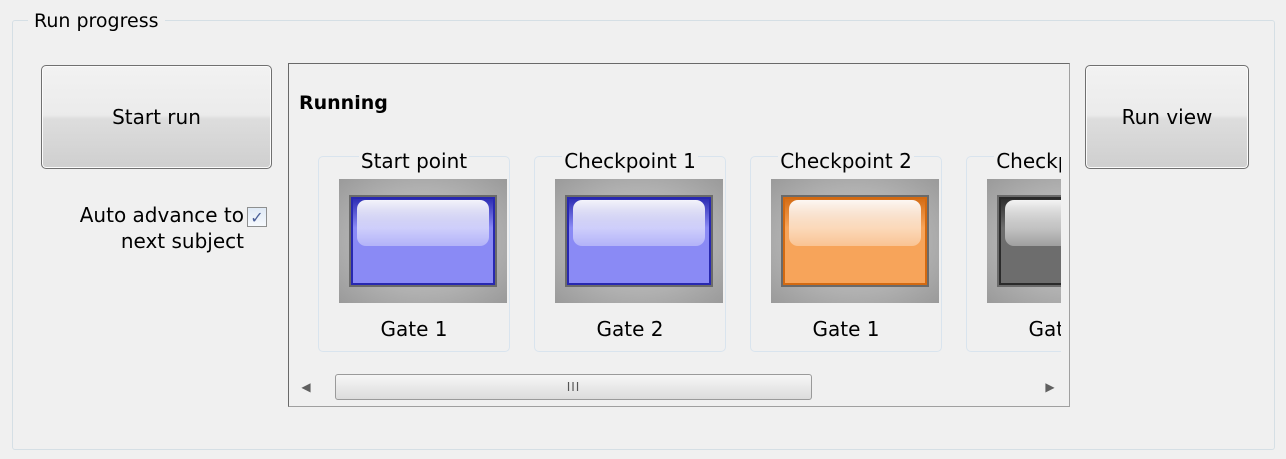  Describe the element at coordinates (1167, 117) in the screenshot. I see `run-view-button: Run view` at that location.